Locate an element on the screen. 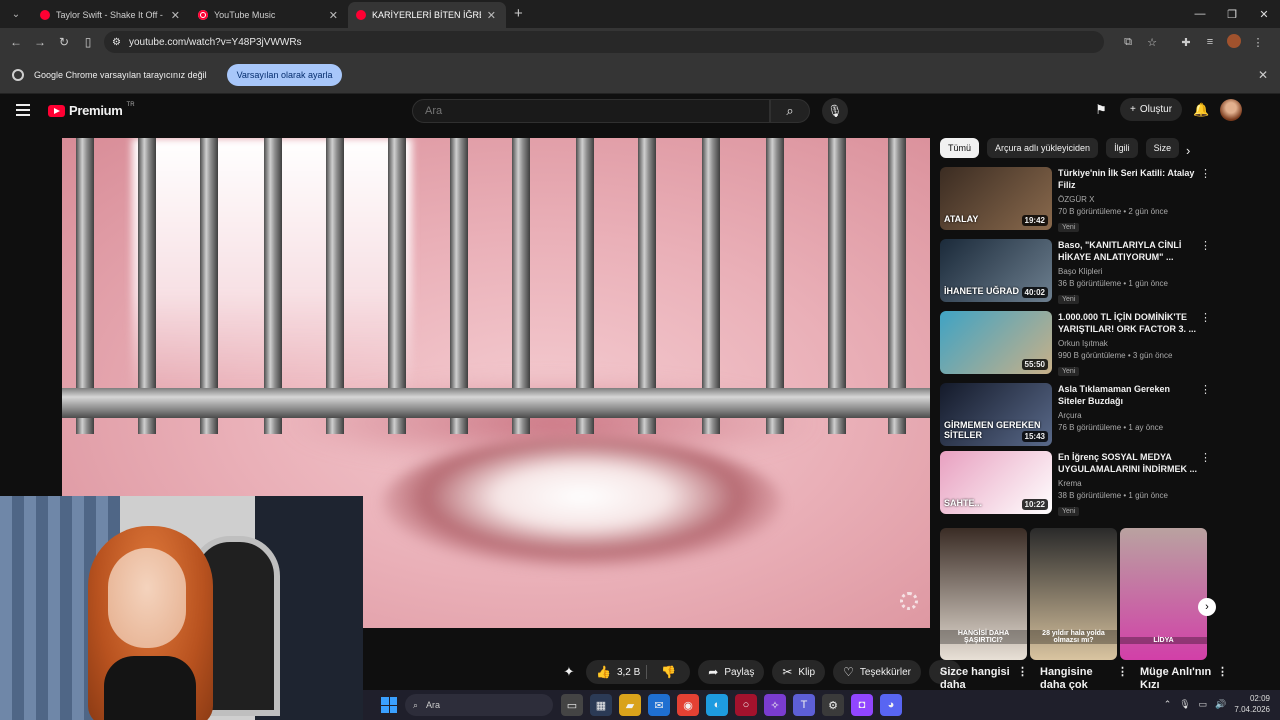  chip-from-uploader: Arçura adlı yükleyiciden is located at coordinates (1043, 148).